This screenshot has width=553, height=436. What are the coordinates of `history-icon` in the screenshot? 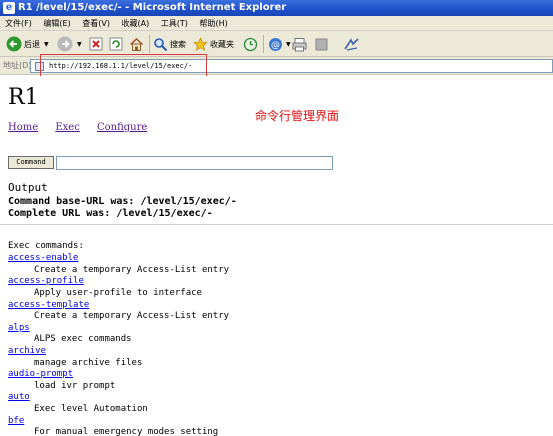 It's located at (250, 44).